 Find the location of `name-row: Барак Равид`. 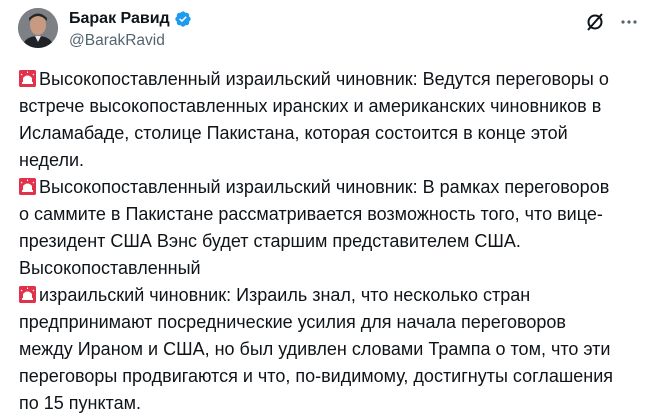

name-row: Барак Равид is located at coordinates (130, 19).